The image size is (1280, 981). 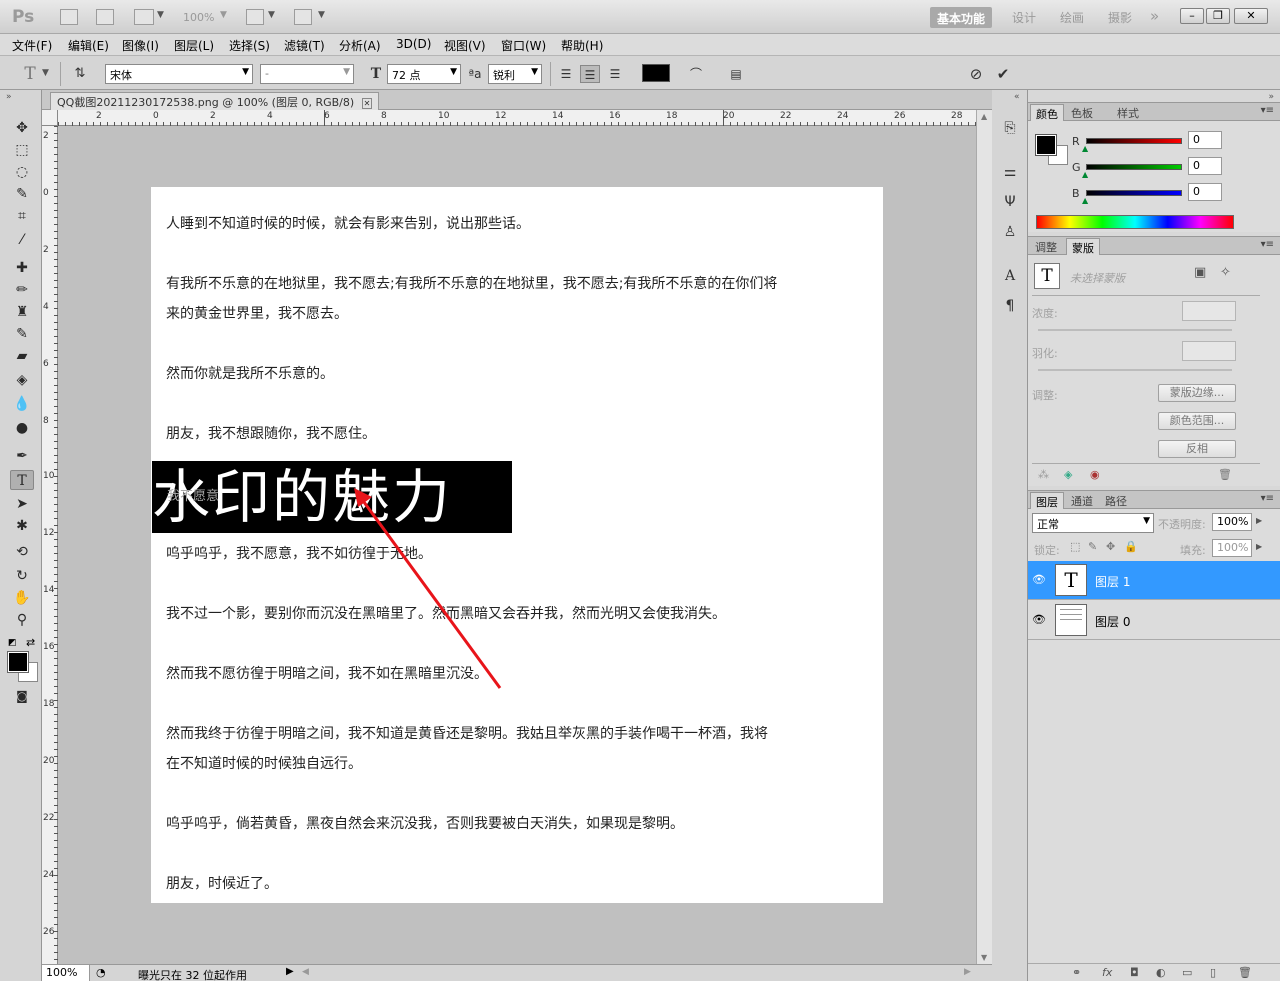 What do you see at coordinates (1225, 272) in the screenshot?
I see `vector-mask-icon: ✧` at bounding box center [1225, 272].